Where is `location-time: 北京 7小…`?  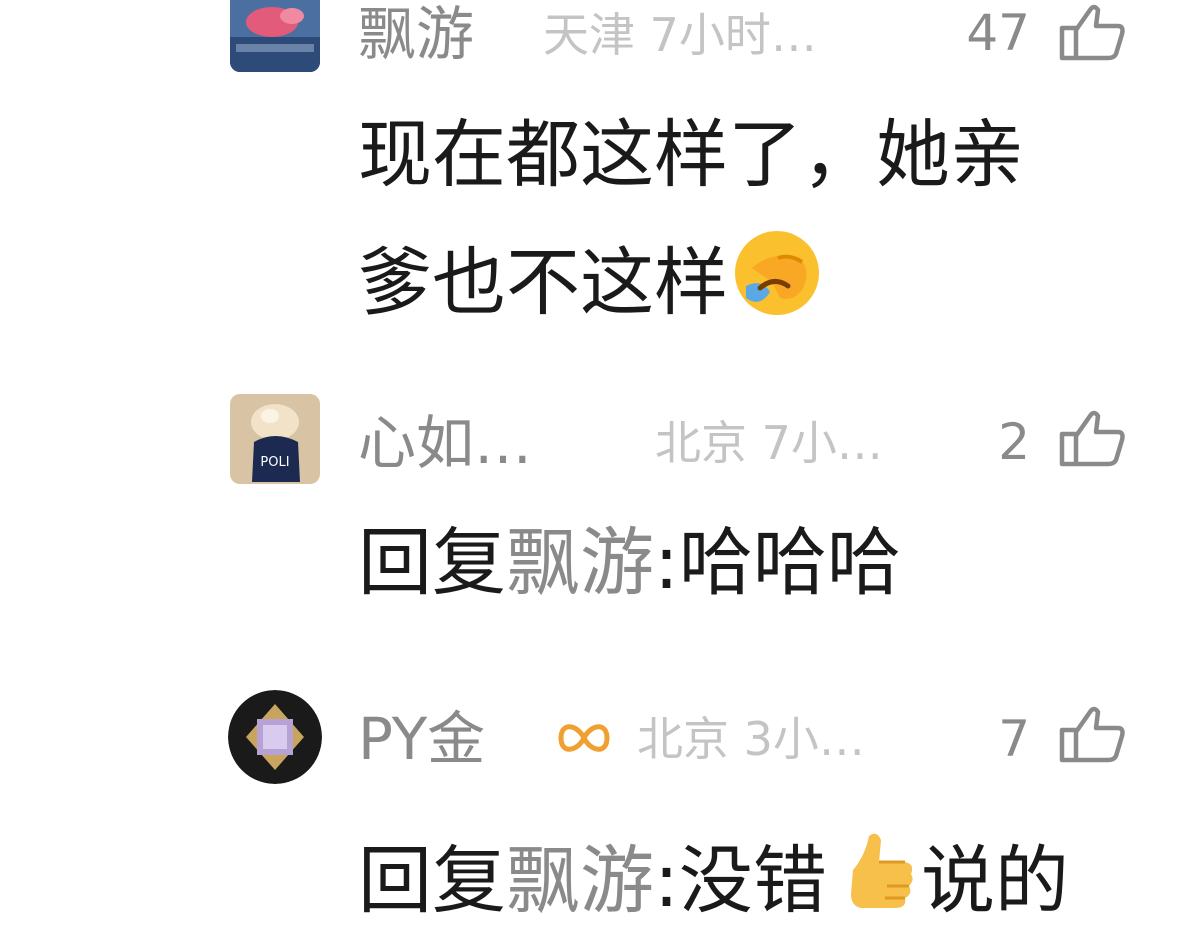
location-time: 北京 7小… is located at coordinates (769, 443).